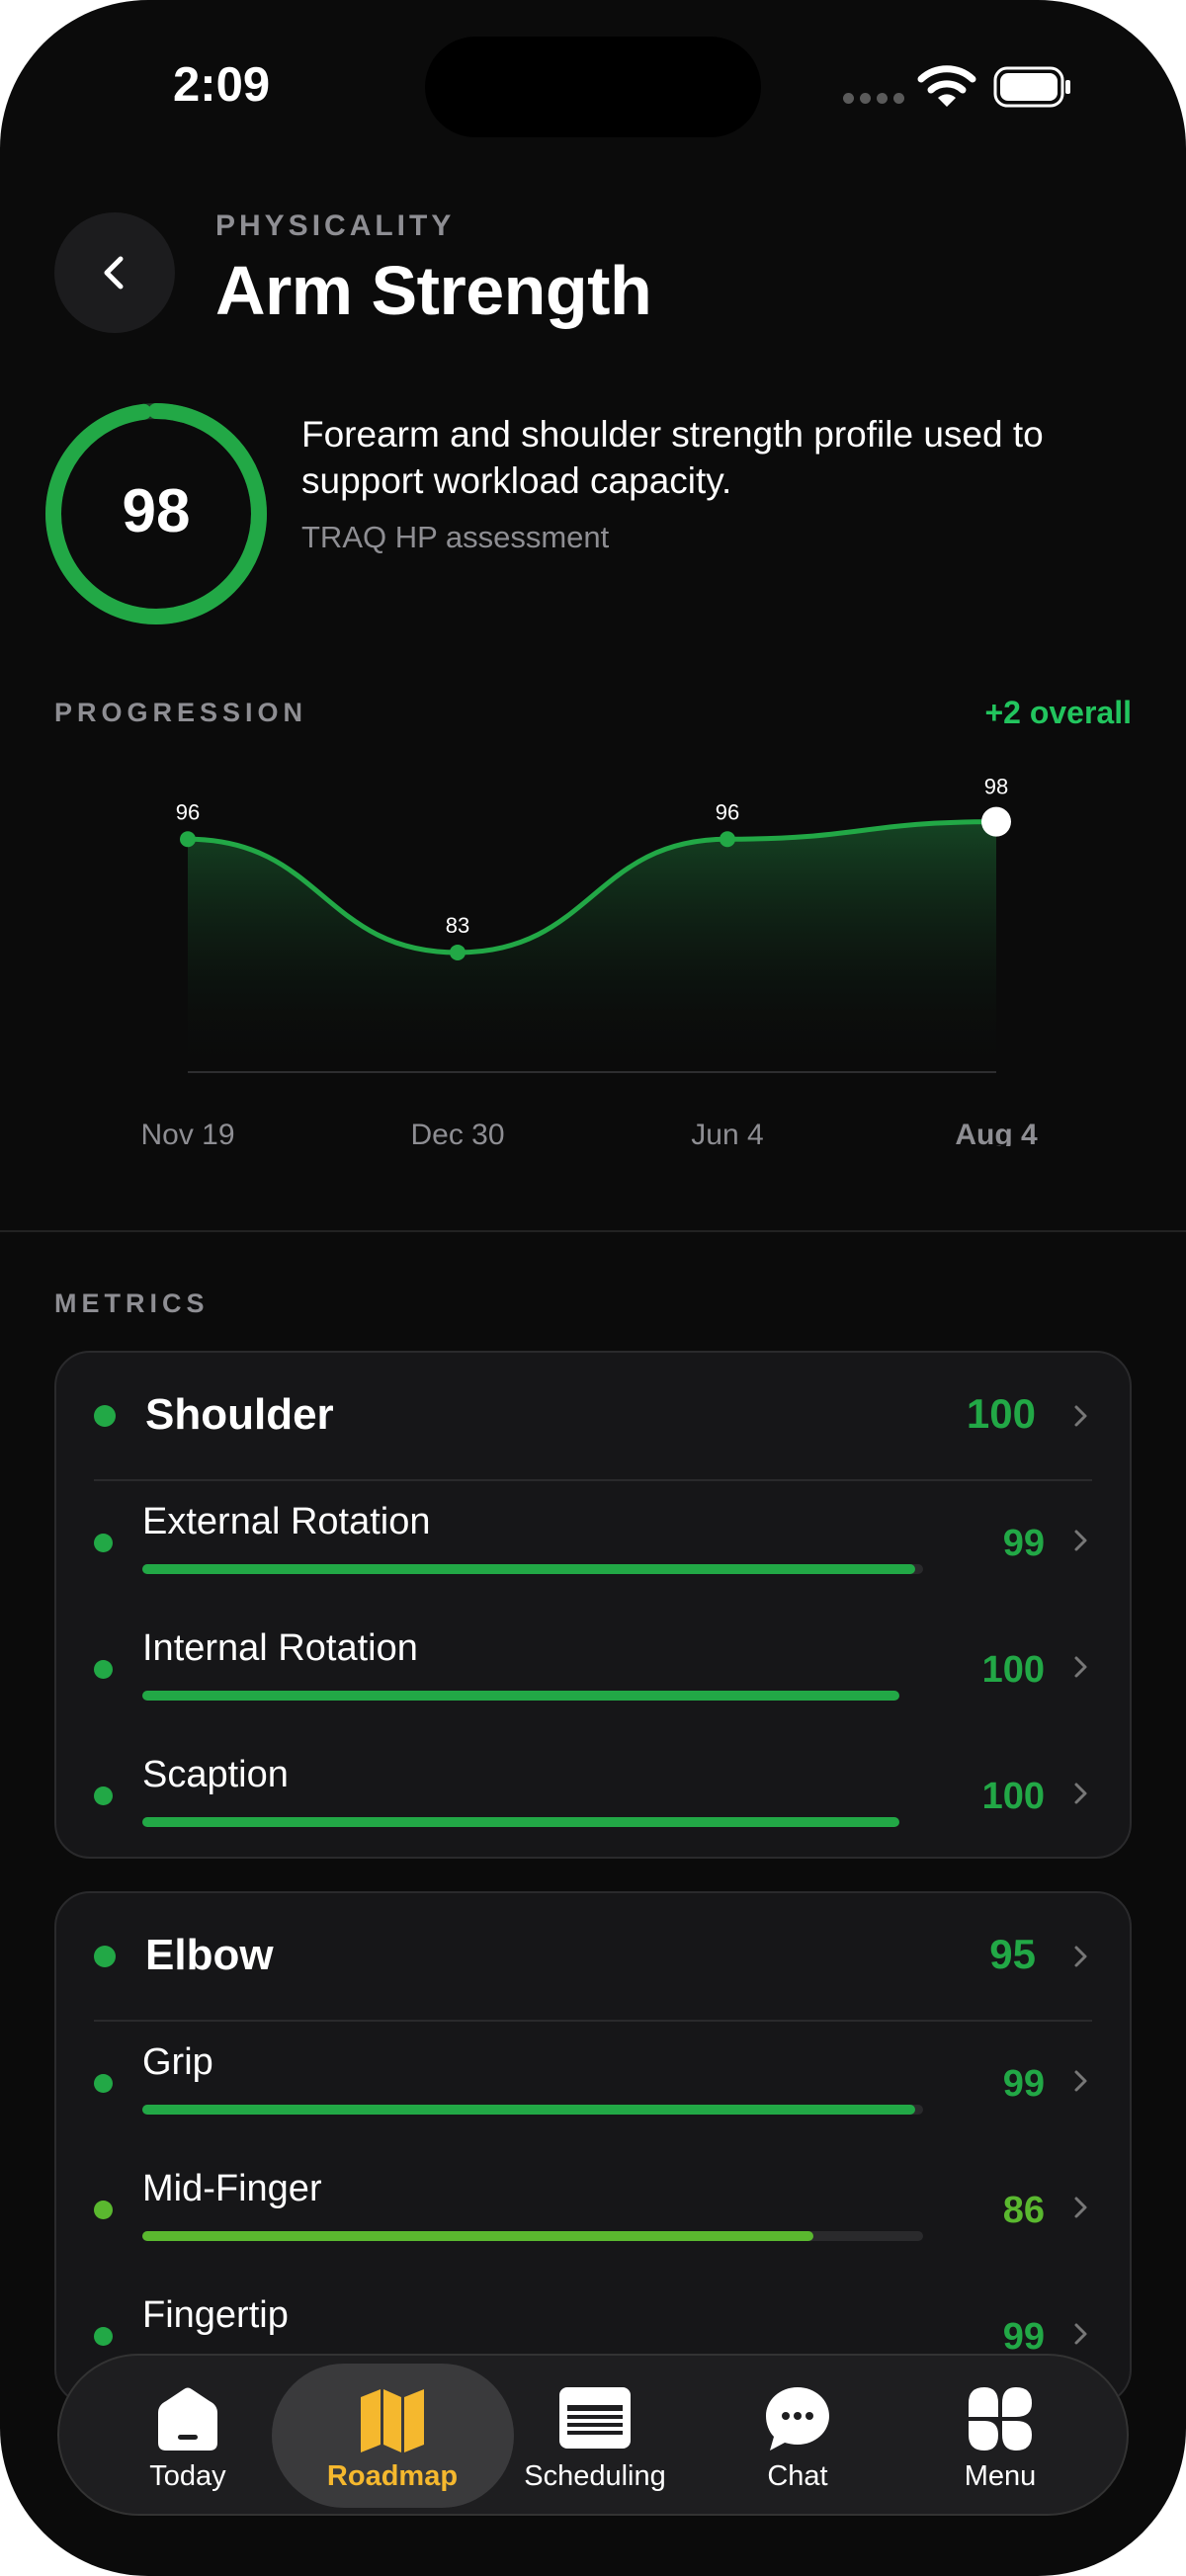  What do you see at coordinates (593, 1797) in the screenshot?
I see `metric-row: Scaption 100` at bounding box center [593, 1797].